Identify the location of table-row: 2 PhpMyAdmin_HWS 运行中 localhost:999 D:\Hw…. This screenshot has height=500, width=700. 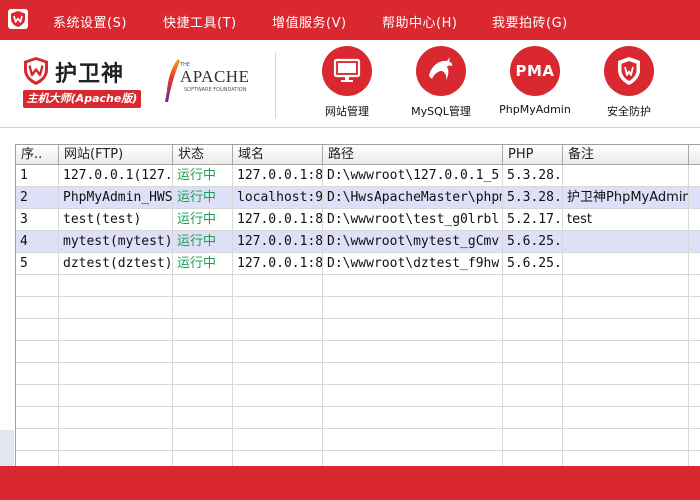
(358, 198).